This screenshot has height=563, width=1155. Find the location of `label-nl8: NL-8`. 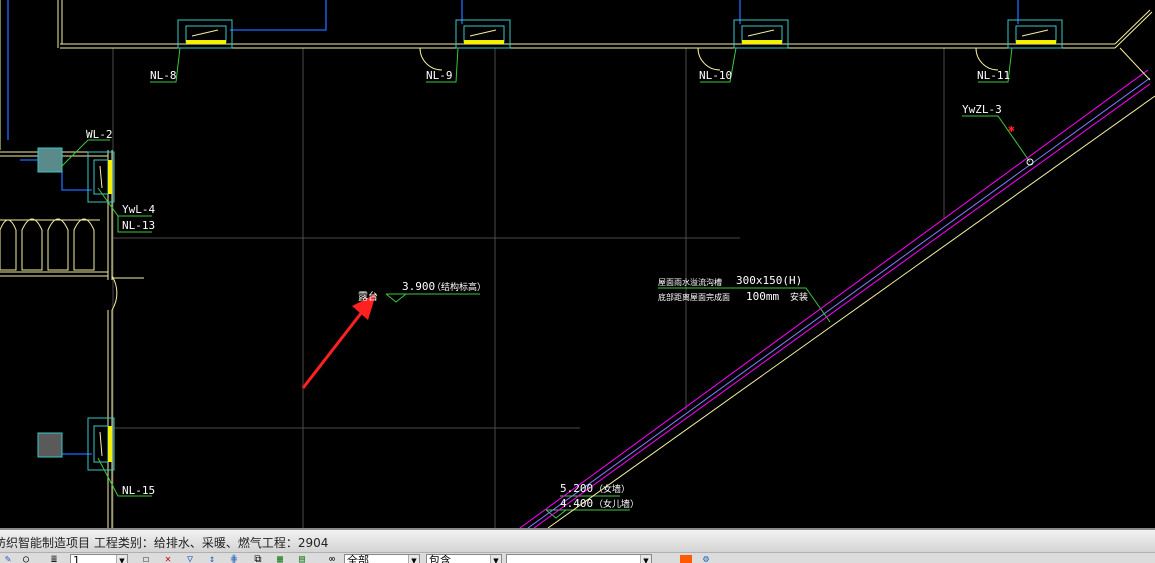

label-nl8: NL-8 is located at coordinates (163, 75).